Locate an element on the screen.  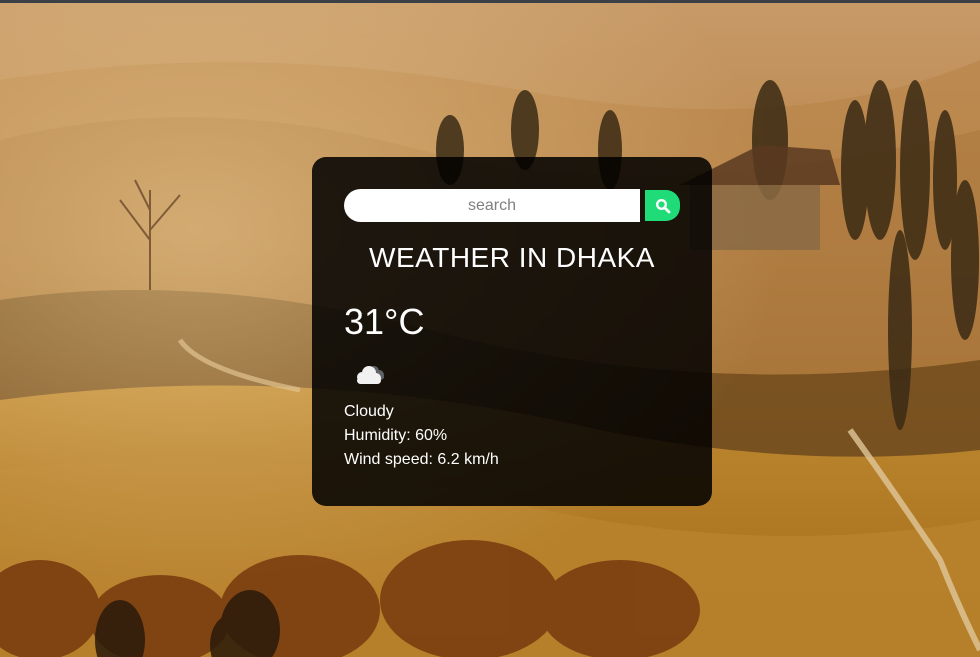
search-bar is located at coordinates (512, 205).